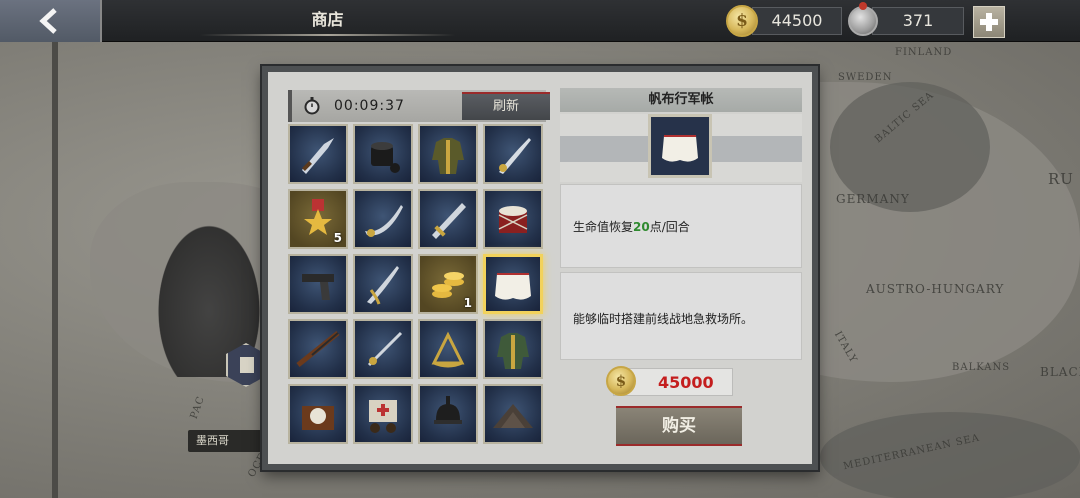  What do you see at coordinates (369, 106) in the screenshot?
I see `refresh-timer: 00:09:37` at bounding box center [369, 106].